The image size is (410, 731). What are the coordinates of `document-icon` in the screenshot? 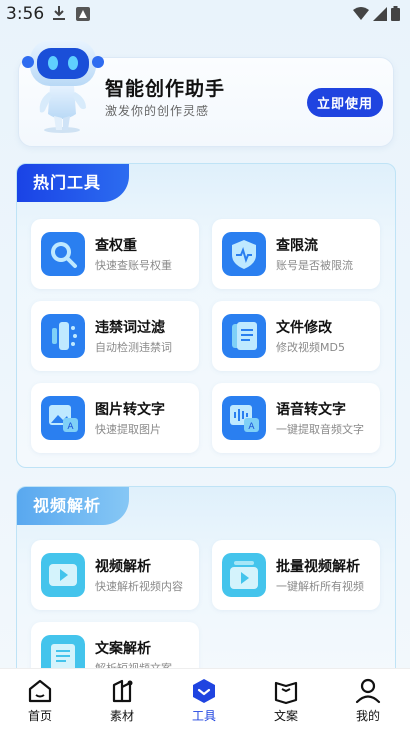 It's located at (244, 336).